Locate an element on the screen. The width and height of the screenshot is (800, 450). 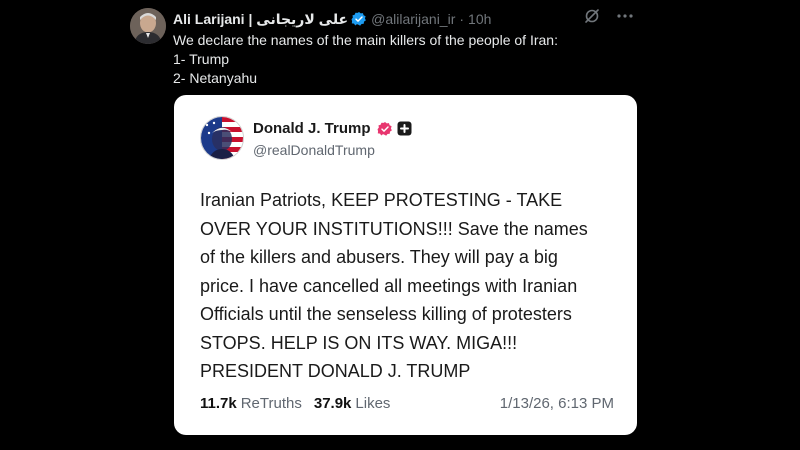
tweet-text-line: 1- Trump is located at coordinates (201, 59).